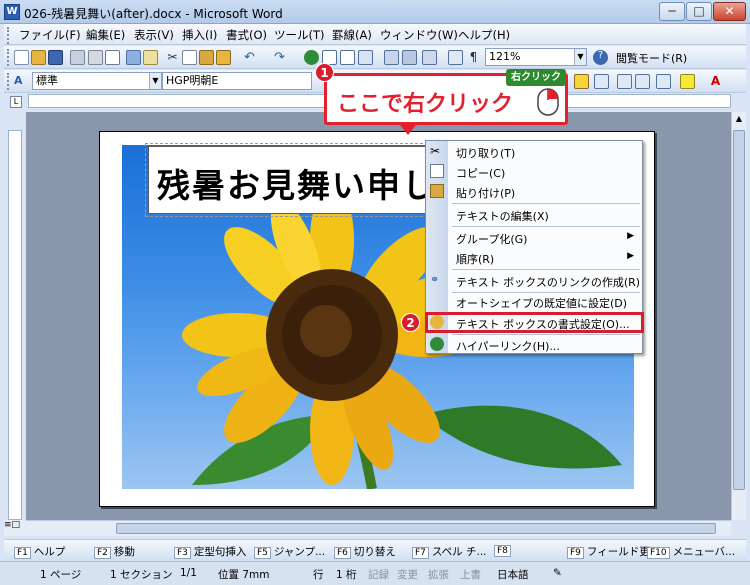 The width and height of the screenshot is (750, 585). Describe the element at coordinates (624, 81) in the screenshot. I see `numbering-icon` at that location.